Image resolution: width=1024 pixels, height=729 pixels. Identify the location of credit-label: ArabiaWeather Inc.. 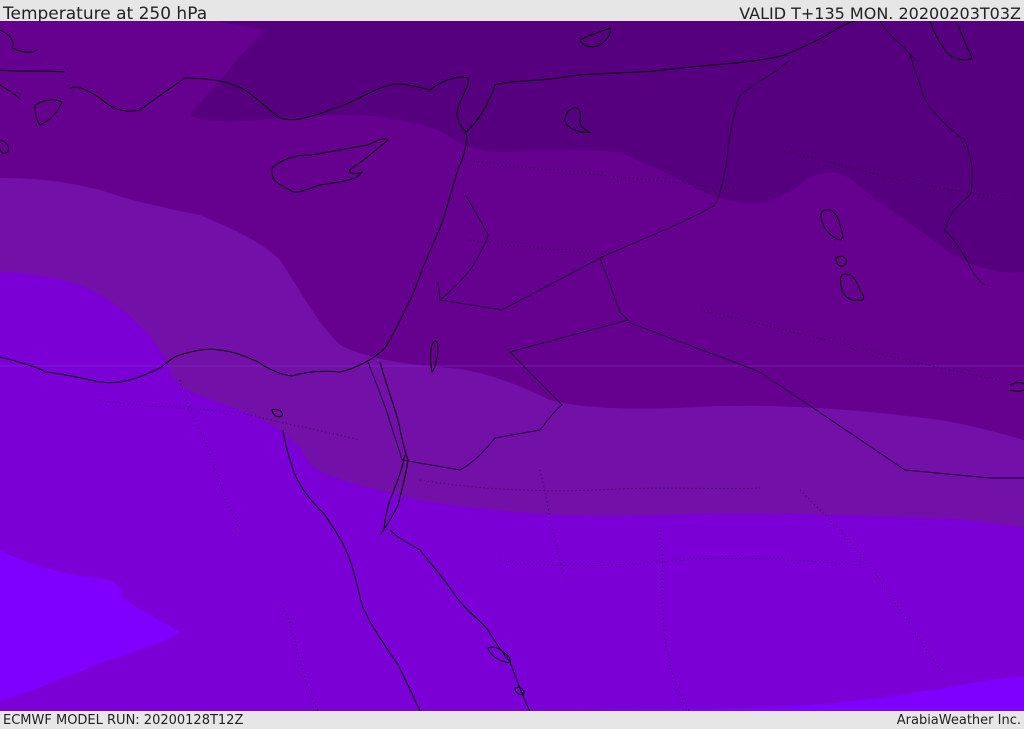
(958, 720).